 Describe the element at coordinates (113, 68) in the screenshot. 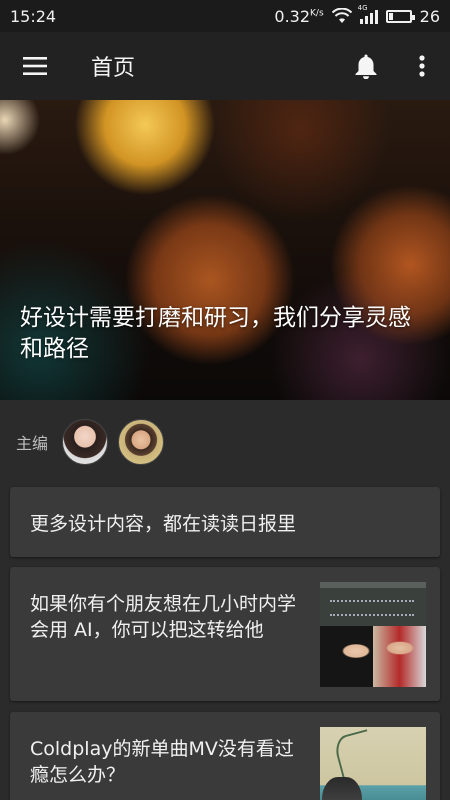

I see `page-title: 首页` at that location.